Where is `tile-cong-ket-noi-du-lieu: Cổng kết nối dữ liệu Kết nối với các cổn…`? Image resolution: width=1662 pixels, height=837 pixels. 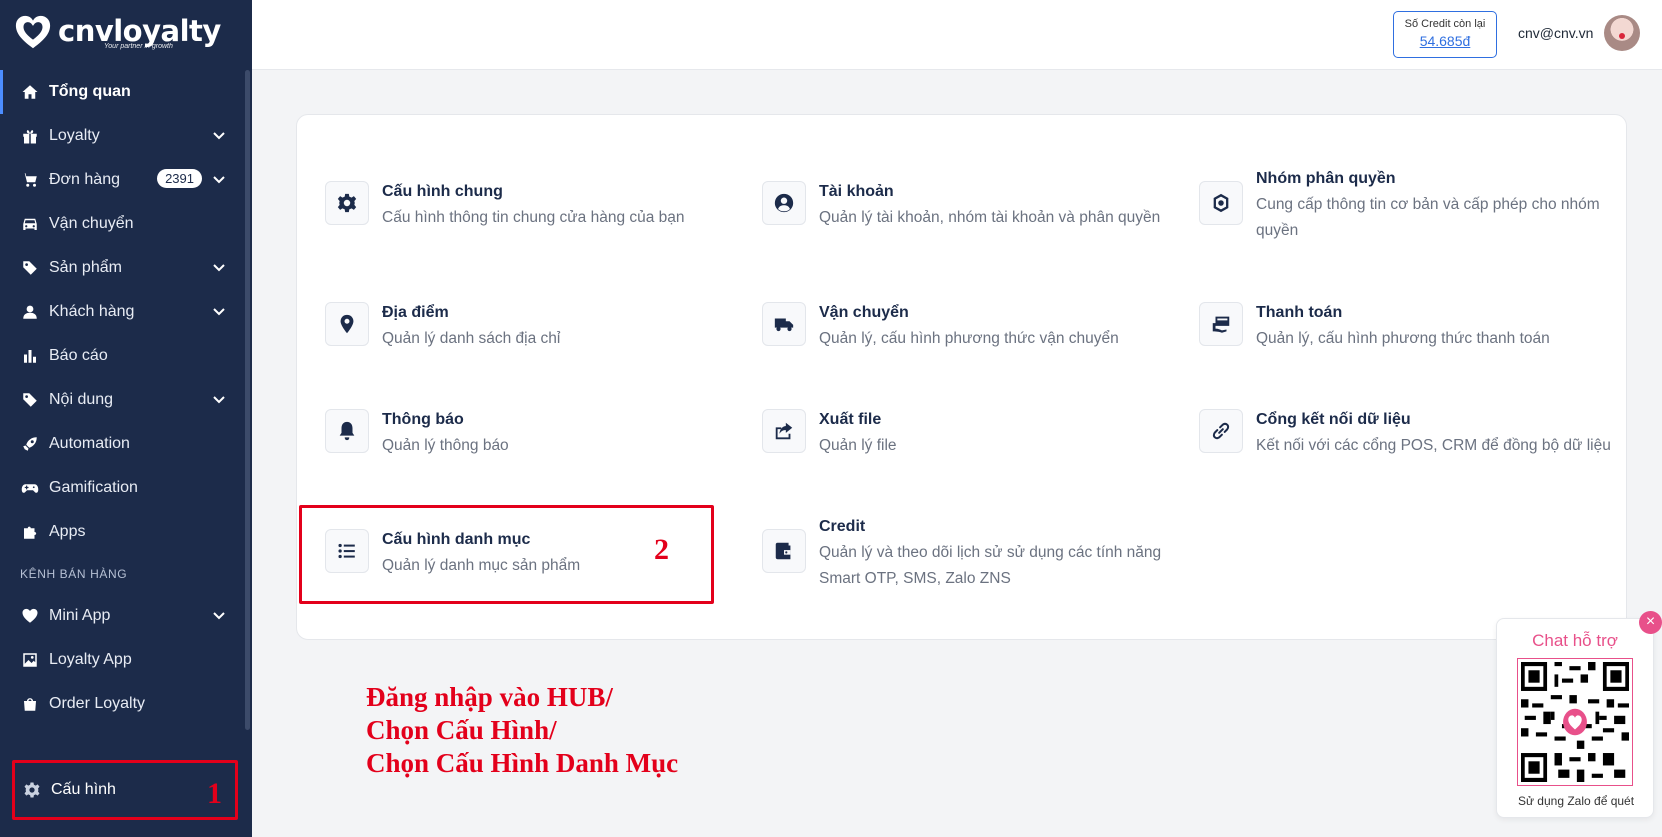 tile-cong-ket-noi-du-lieu: Cổng kết nối dữ liệu Kết nối với các cổn… is located at coordinates (1405, 434).